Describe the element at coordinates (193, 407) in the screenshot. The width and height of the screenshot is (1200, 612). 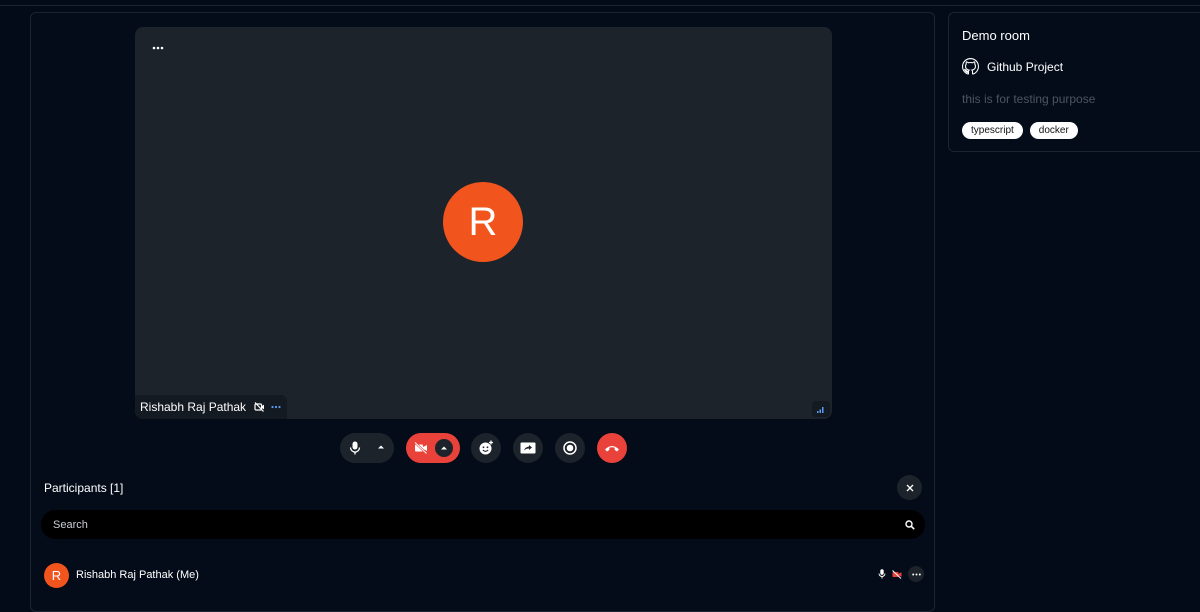
I see `participant-name-label: Rishabh Raj Pathak` at that location.